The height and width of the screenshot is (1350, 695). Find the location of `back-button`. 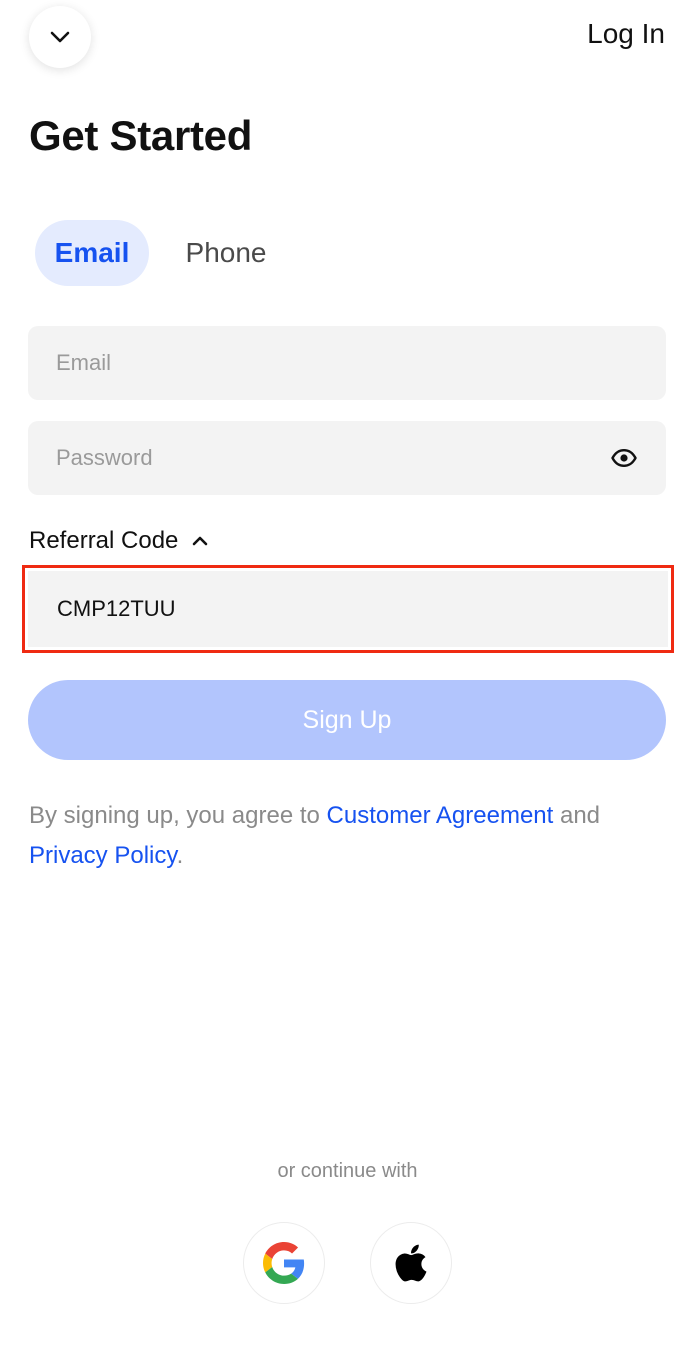

back-button is located at coordinates (60, 37).